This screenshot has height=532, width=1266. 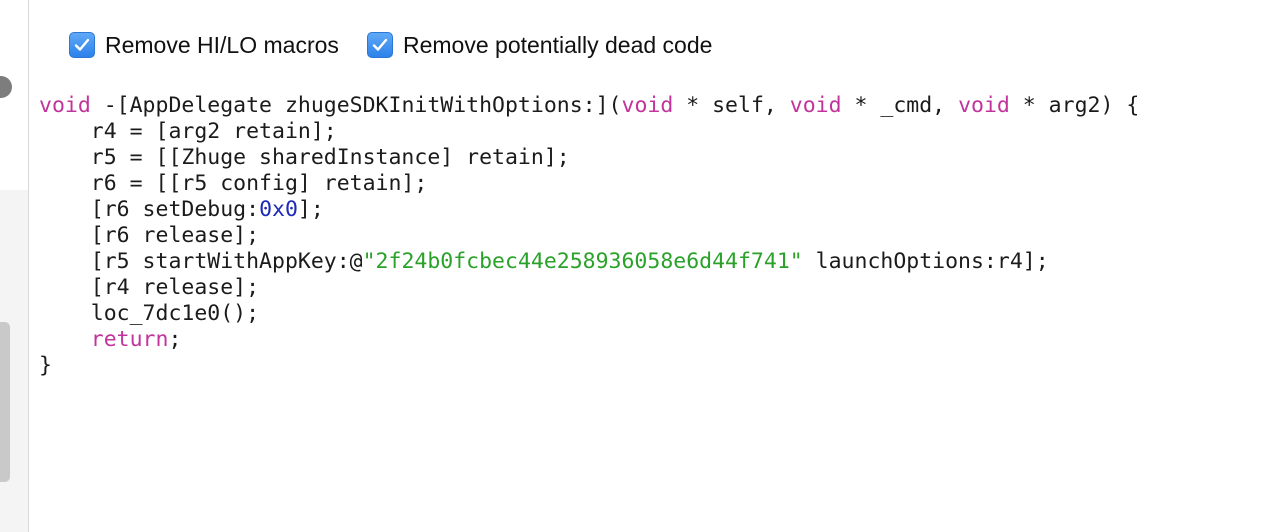 What do you see at coordinates (181, 209) in the screenshot?
I see `code-line: [r6 setDebug:0x0];` at bounding box center [181, 209].